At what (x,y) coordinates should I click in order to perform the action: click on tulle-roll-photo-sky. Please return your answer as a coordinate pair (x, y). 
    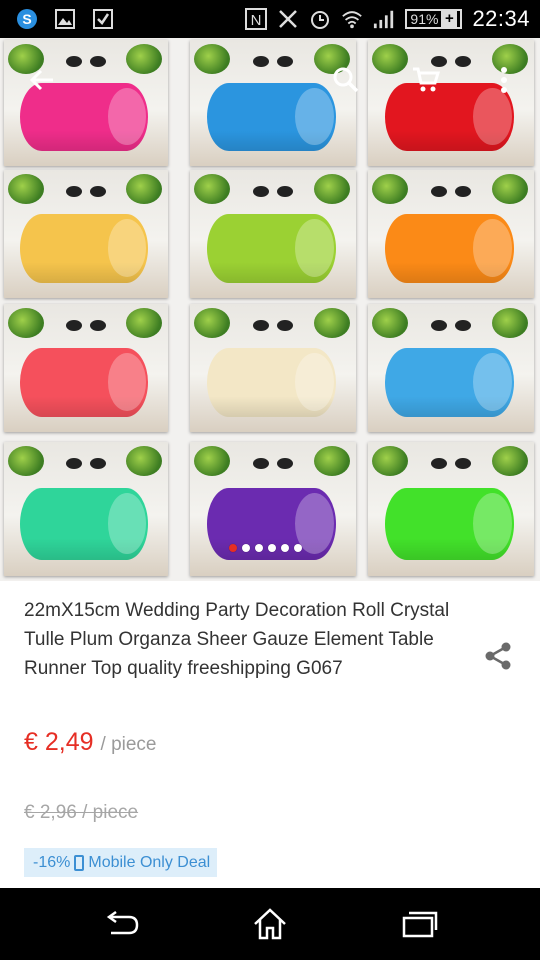
    Looking at the image, I should click on (451, 368).